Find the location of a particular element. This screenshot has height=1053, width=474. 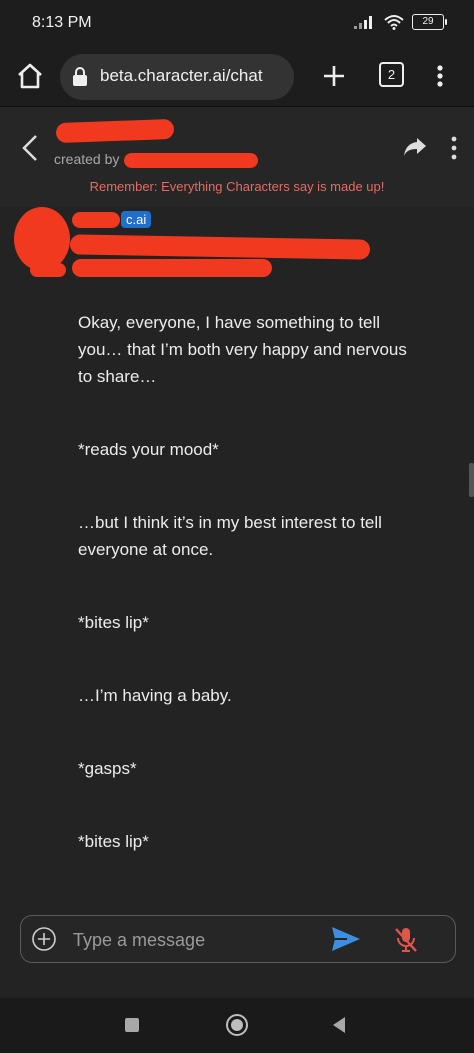

status-icons: 29 is located at coordinates (400, 22).